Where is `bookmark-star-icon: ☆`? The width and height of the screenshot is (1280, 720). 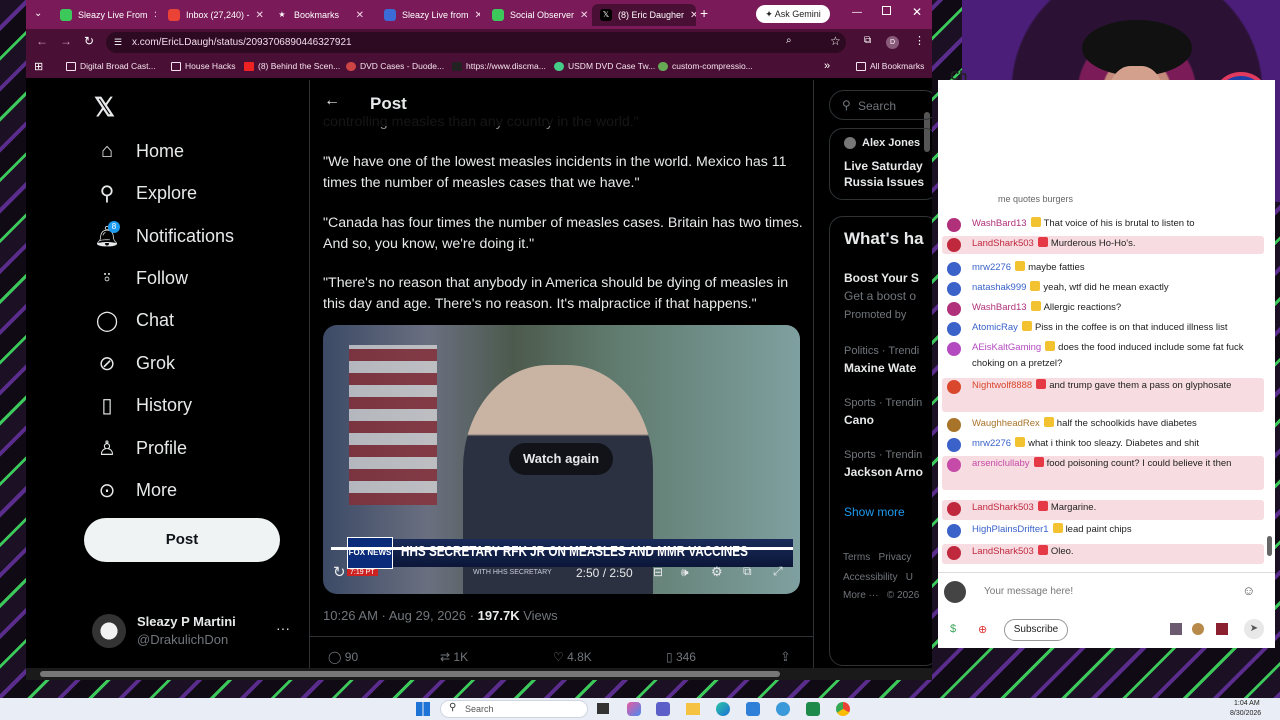
bookmark-star-icon: ☆ is located at coordinates (835, 41).